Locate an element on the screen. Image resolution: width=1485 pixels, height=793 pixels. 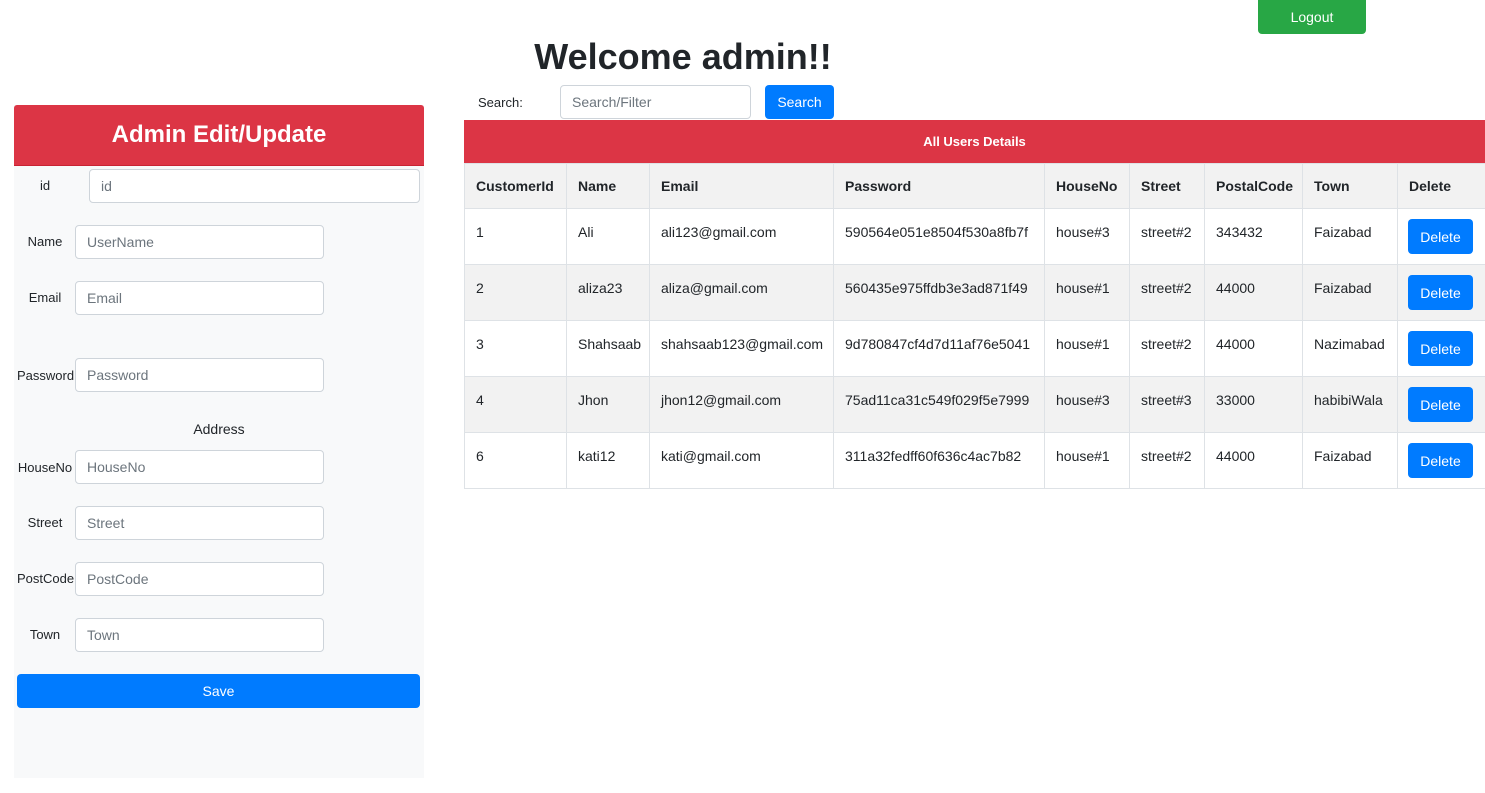
cell-name: Shahsaab is located at coordinates (608, 348).